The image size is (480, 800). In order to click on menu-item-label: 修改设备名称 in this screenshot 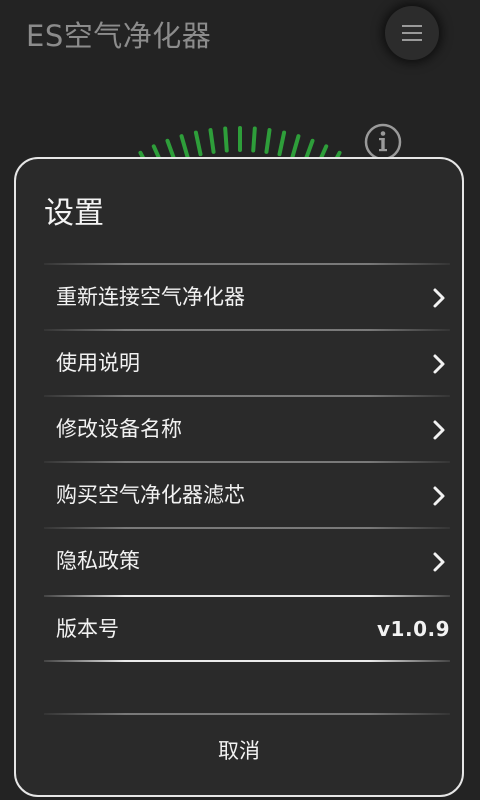, I will do `click(119, 429)`.